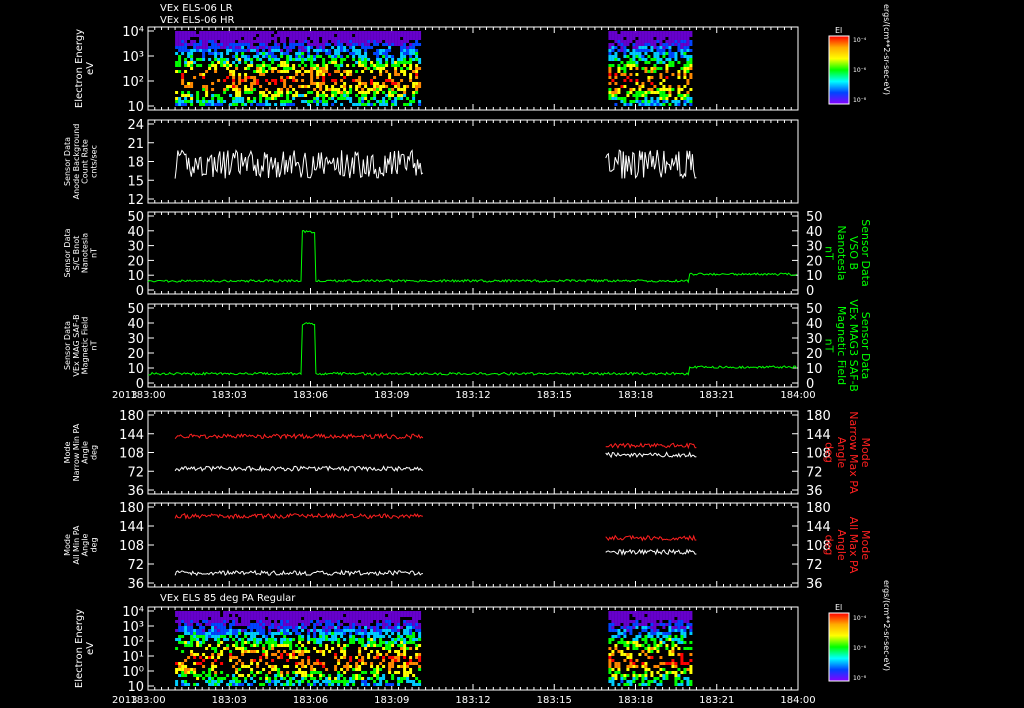 The width and height of the screenshot is (1024, 708). Describe the element at coordinates (391, 700) in the screenshot. I see `x-tick-label-bottom: 183:09` at that location.